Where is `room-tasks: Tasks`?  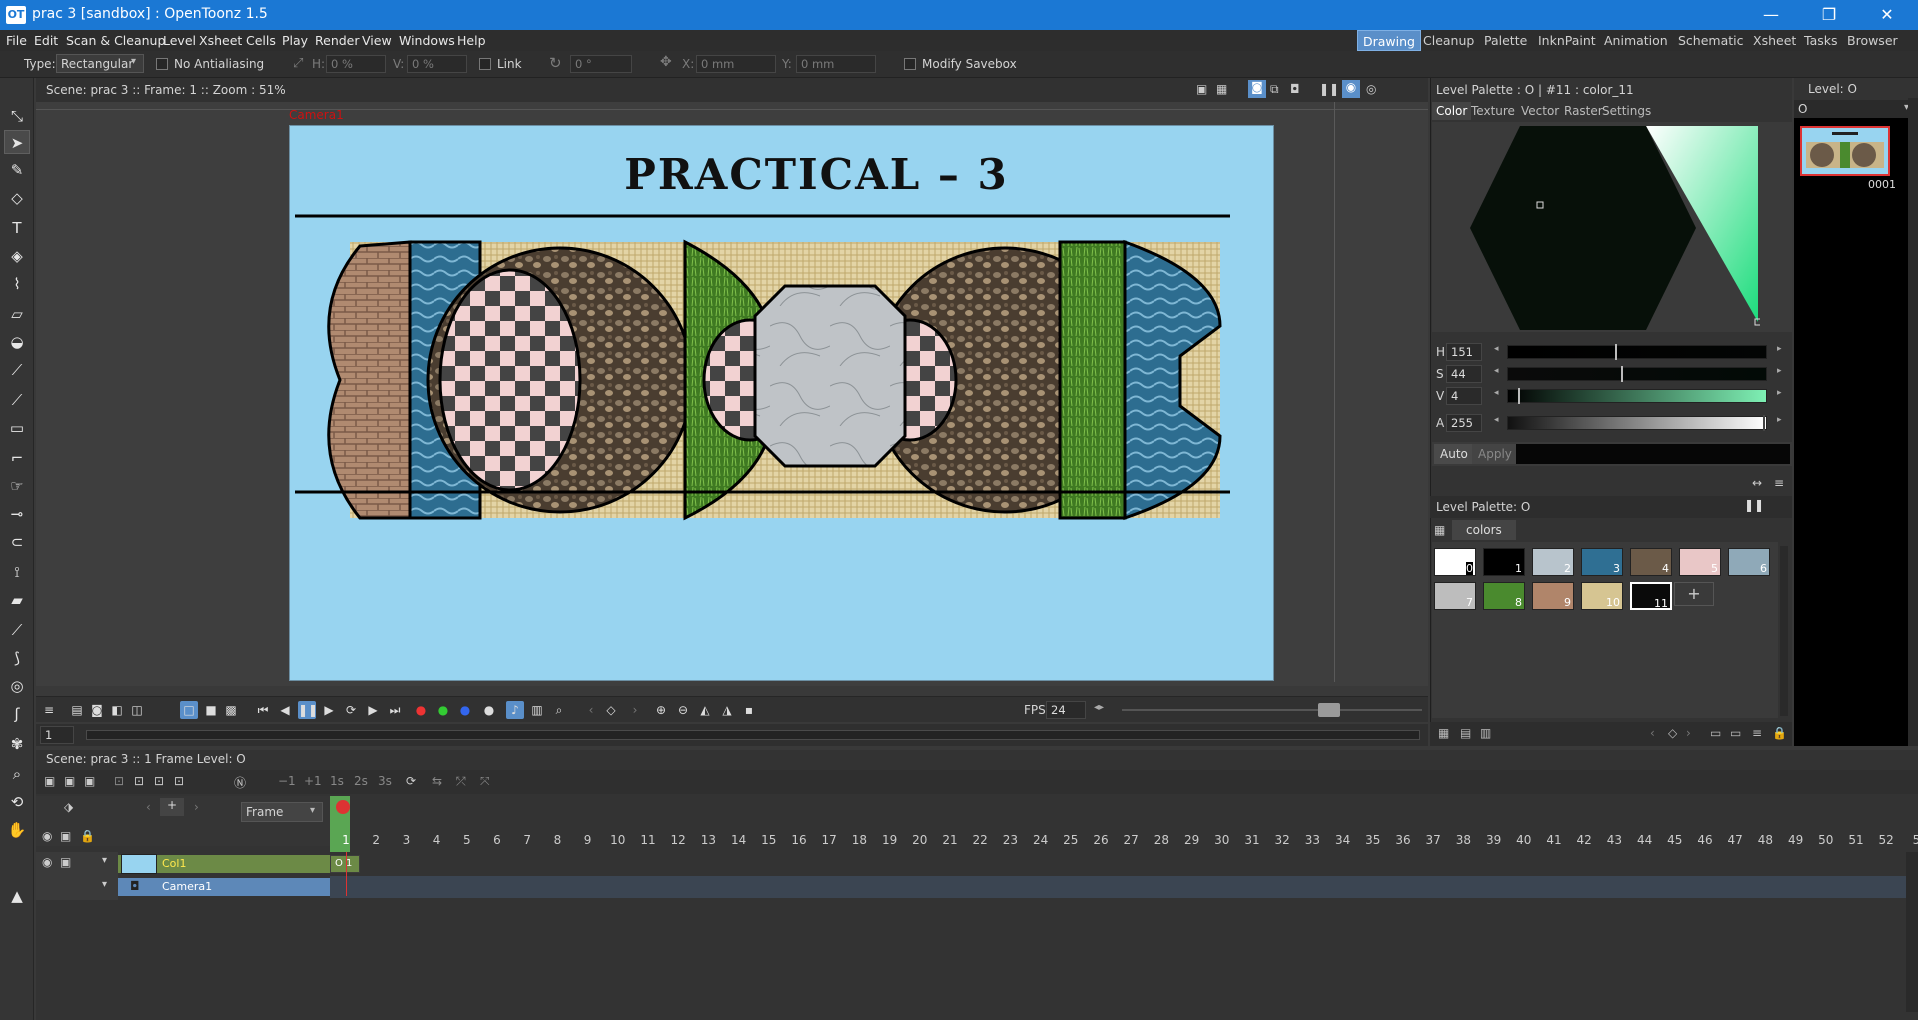
room-tasks: Tasks is located at coordinates (1821, 40).